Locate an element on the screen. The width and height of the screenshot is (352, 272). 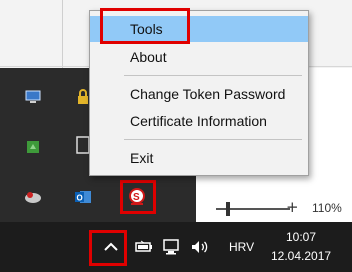
clock-time: 10:07 is located at coordinates (301, 237).